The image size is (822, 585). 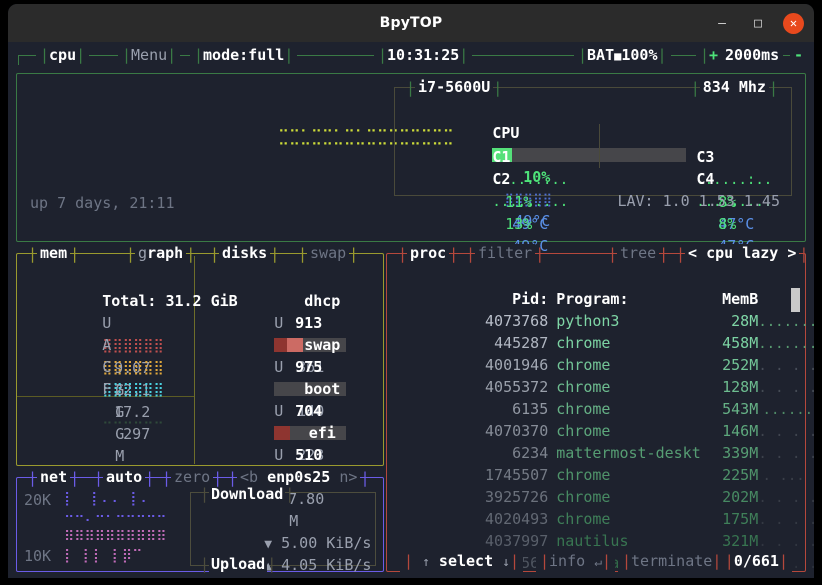 I want to click on mem-disks-tab: disks, so click(x=245, y=253).